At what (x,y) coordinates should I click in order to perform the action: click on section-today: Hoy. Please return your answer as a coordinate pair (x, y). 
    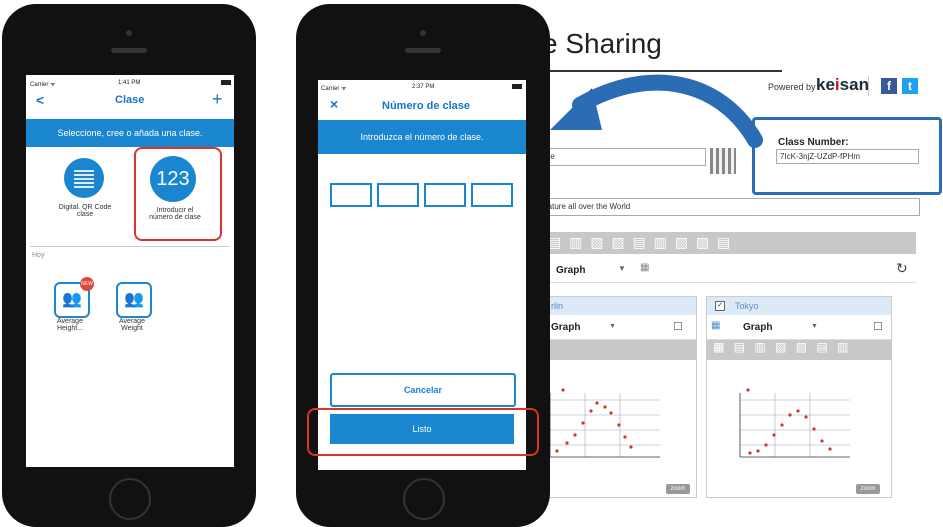
    Looking at the image, I should click on (38, 255).